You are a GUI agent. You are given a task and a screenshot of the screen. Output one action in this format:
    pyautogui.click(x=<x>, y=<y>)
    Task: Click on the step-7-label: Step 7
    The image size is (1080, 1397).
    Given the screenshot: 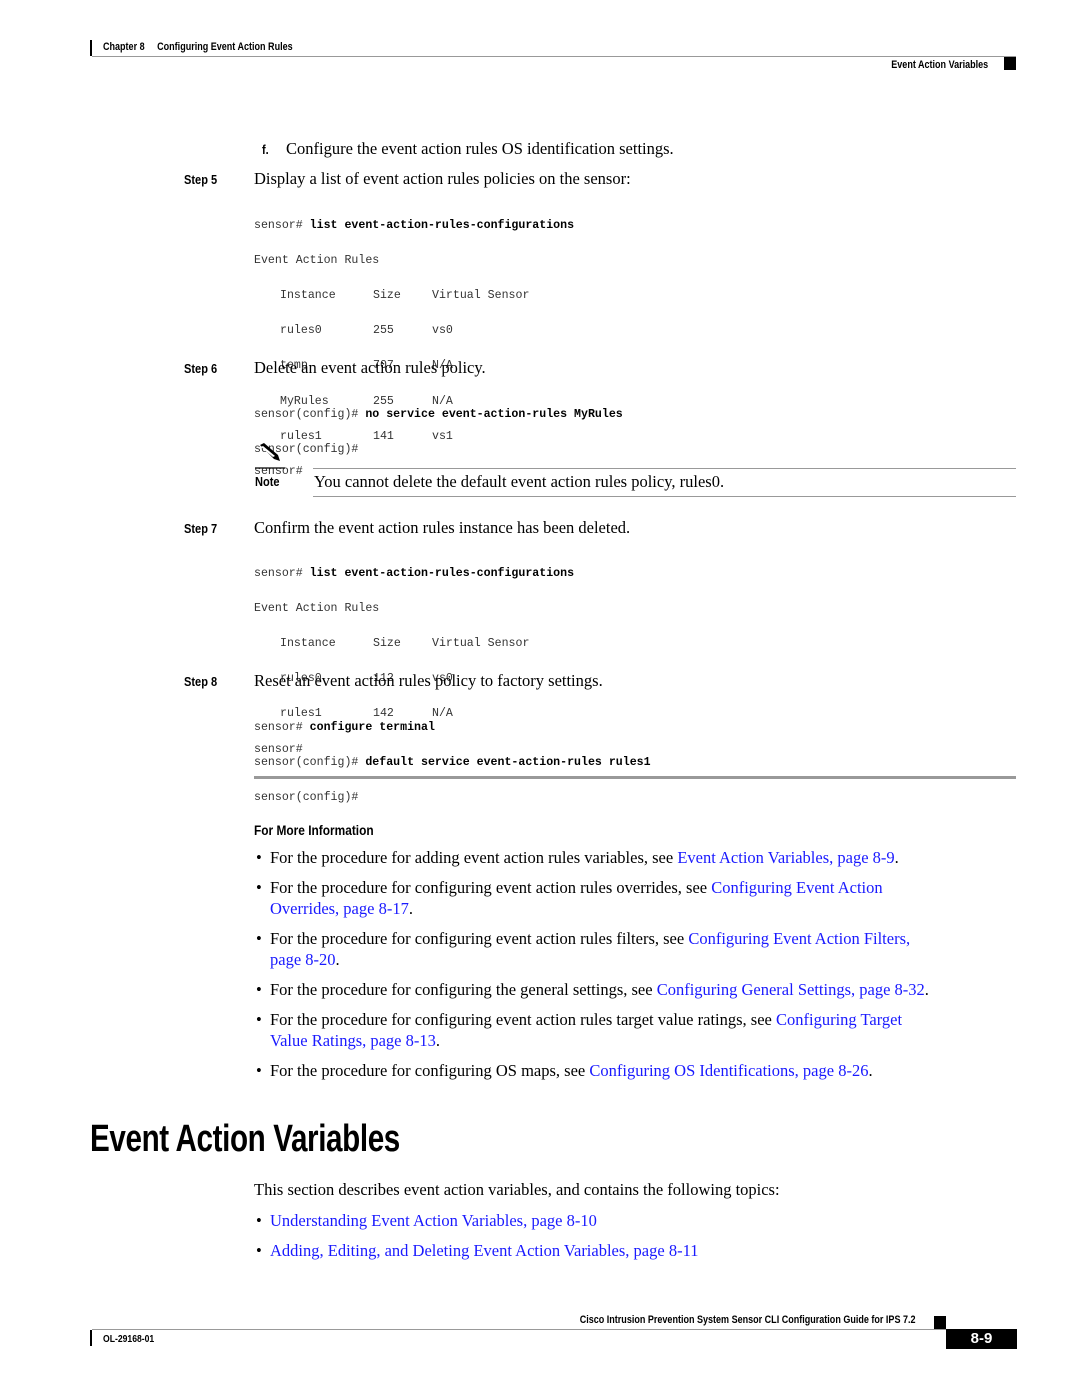 What is the action you would take?
    pyautogui.click(x=201, y=528)
    